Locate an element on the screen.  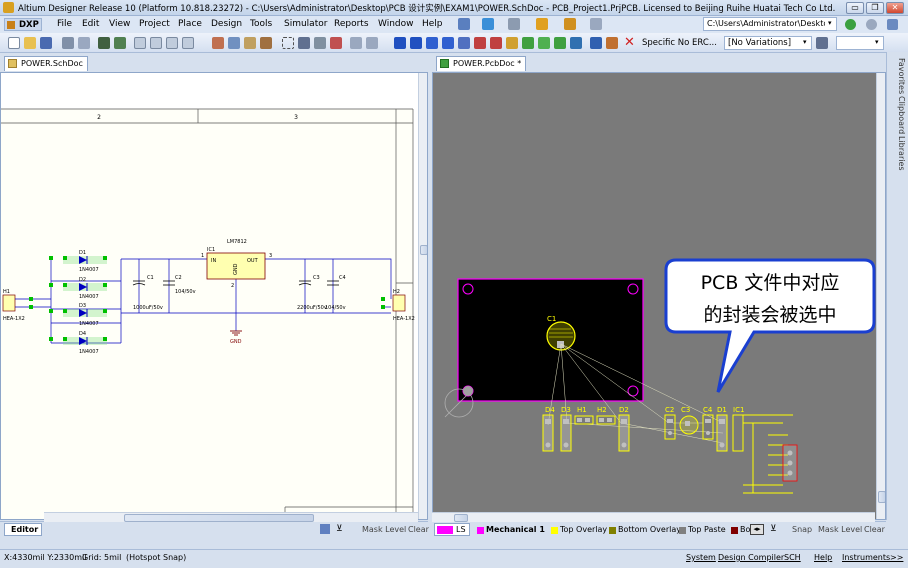
editor-tab: Editor is located at coordinates (23, 529).